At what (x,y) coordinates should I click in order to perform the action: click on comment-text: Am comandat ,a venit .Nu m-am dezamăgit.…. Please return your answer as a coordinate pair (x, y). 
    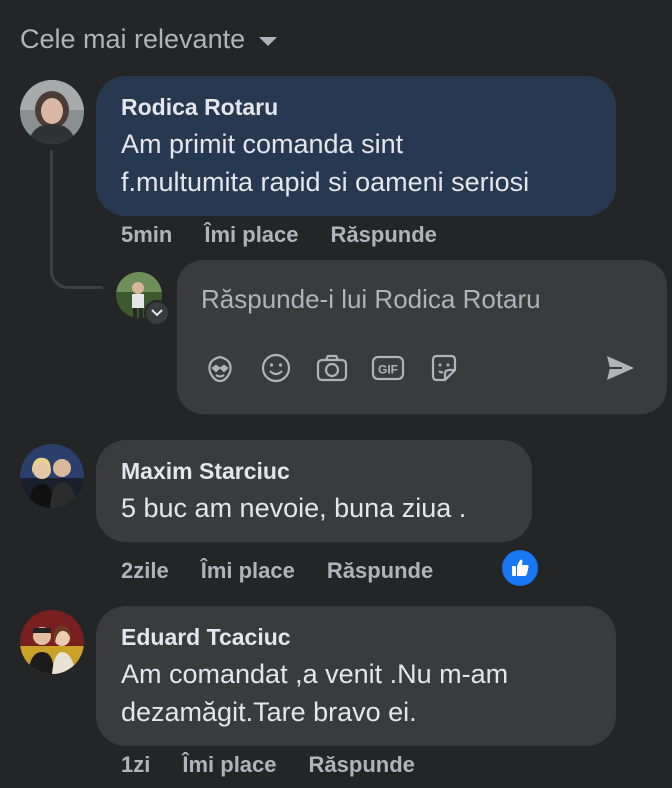
    Looking at the image, I should click on (356, 693).